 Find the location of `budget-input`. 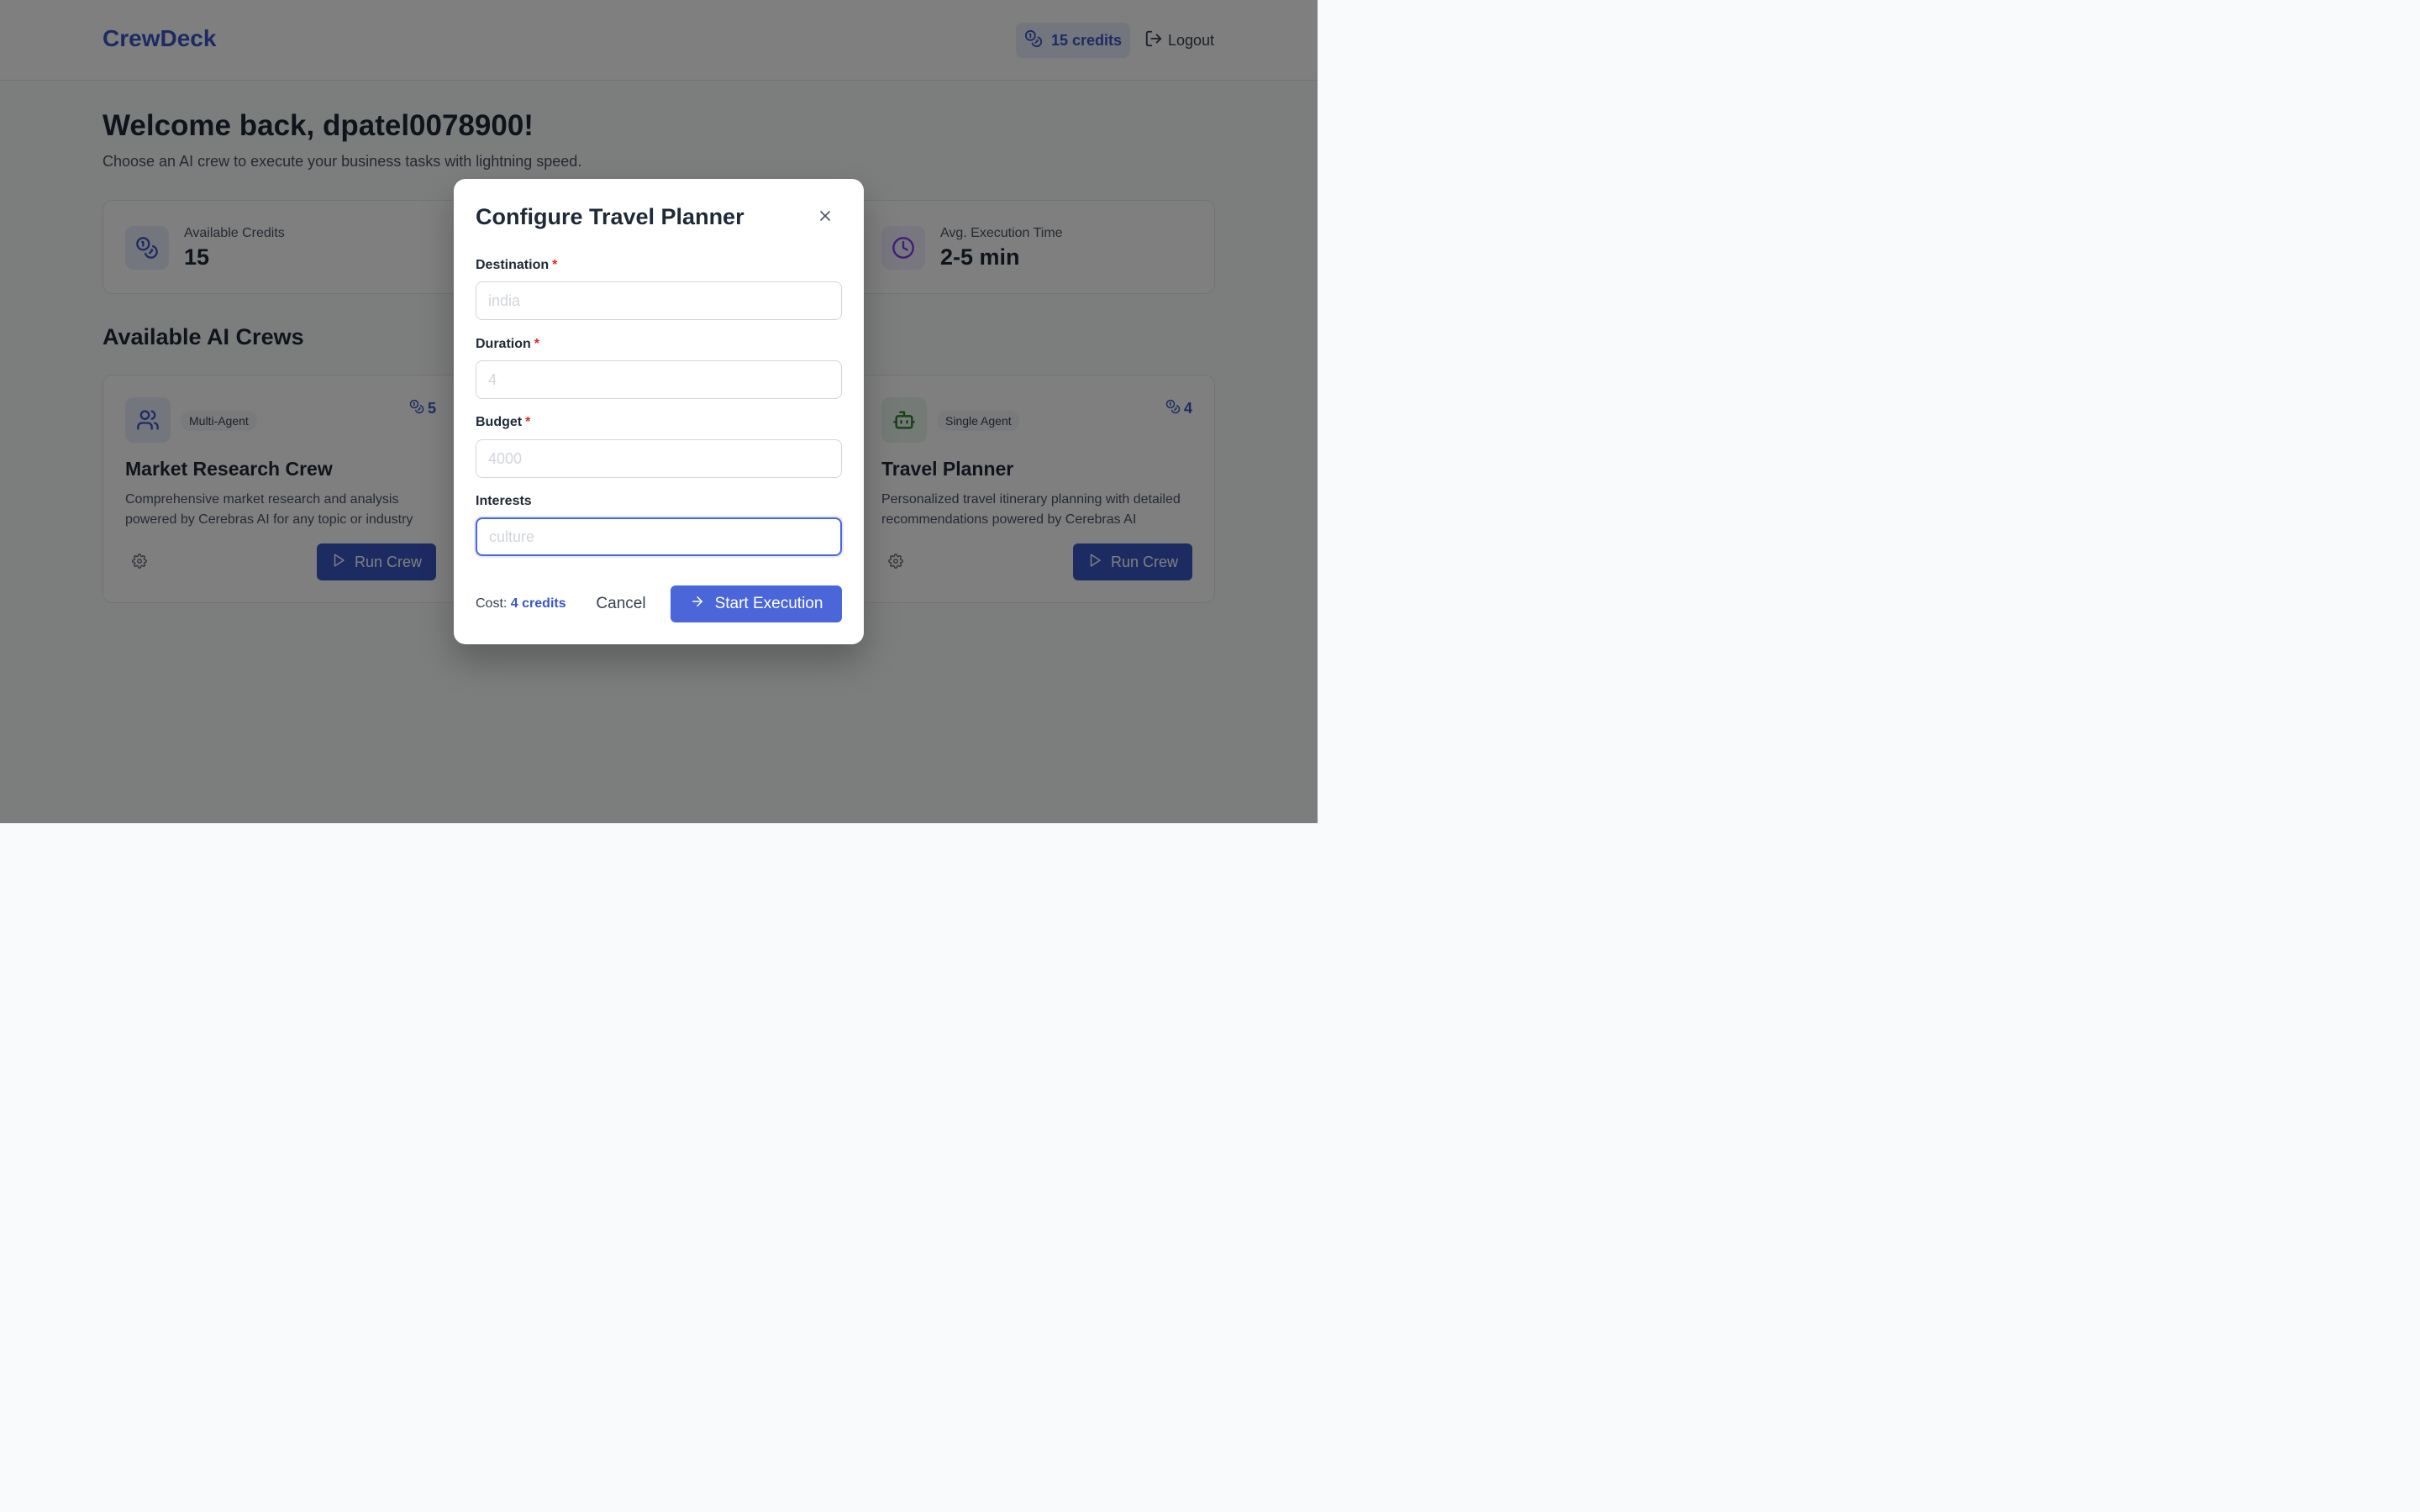

budget-input is located at coordinates (659, 458).